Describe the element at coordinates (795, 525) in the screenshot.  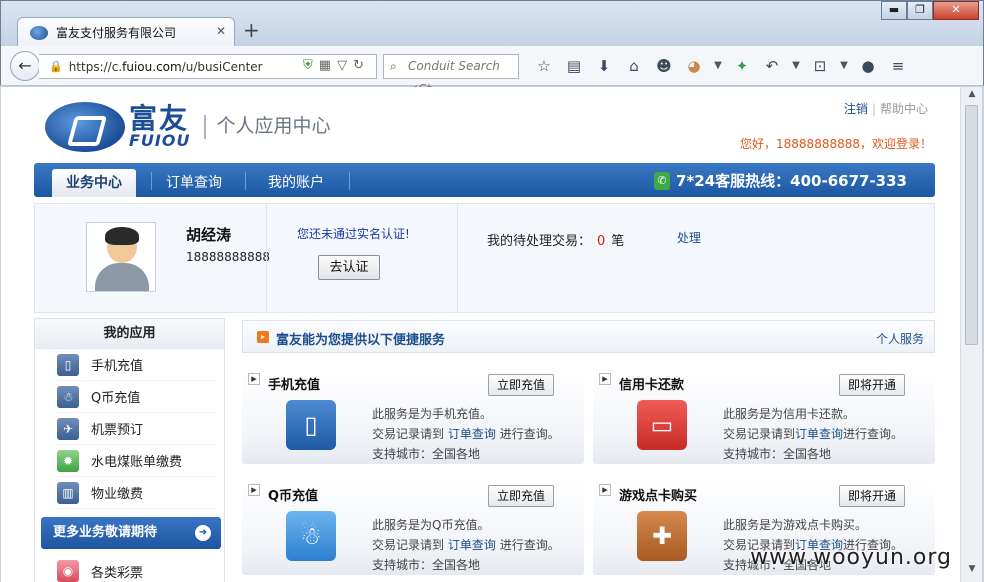
I see `service-desc-line: 此服务是为游戏点卡购买。` at that location.